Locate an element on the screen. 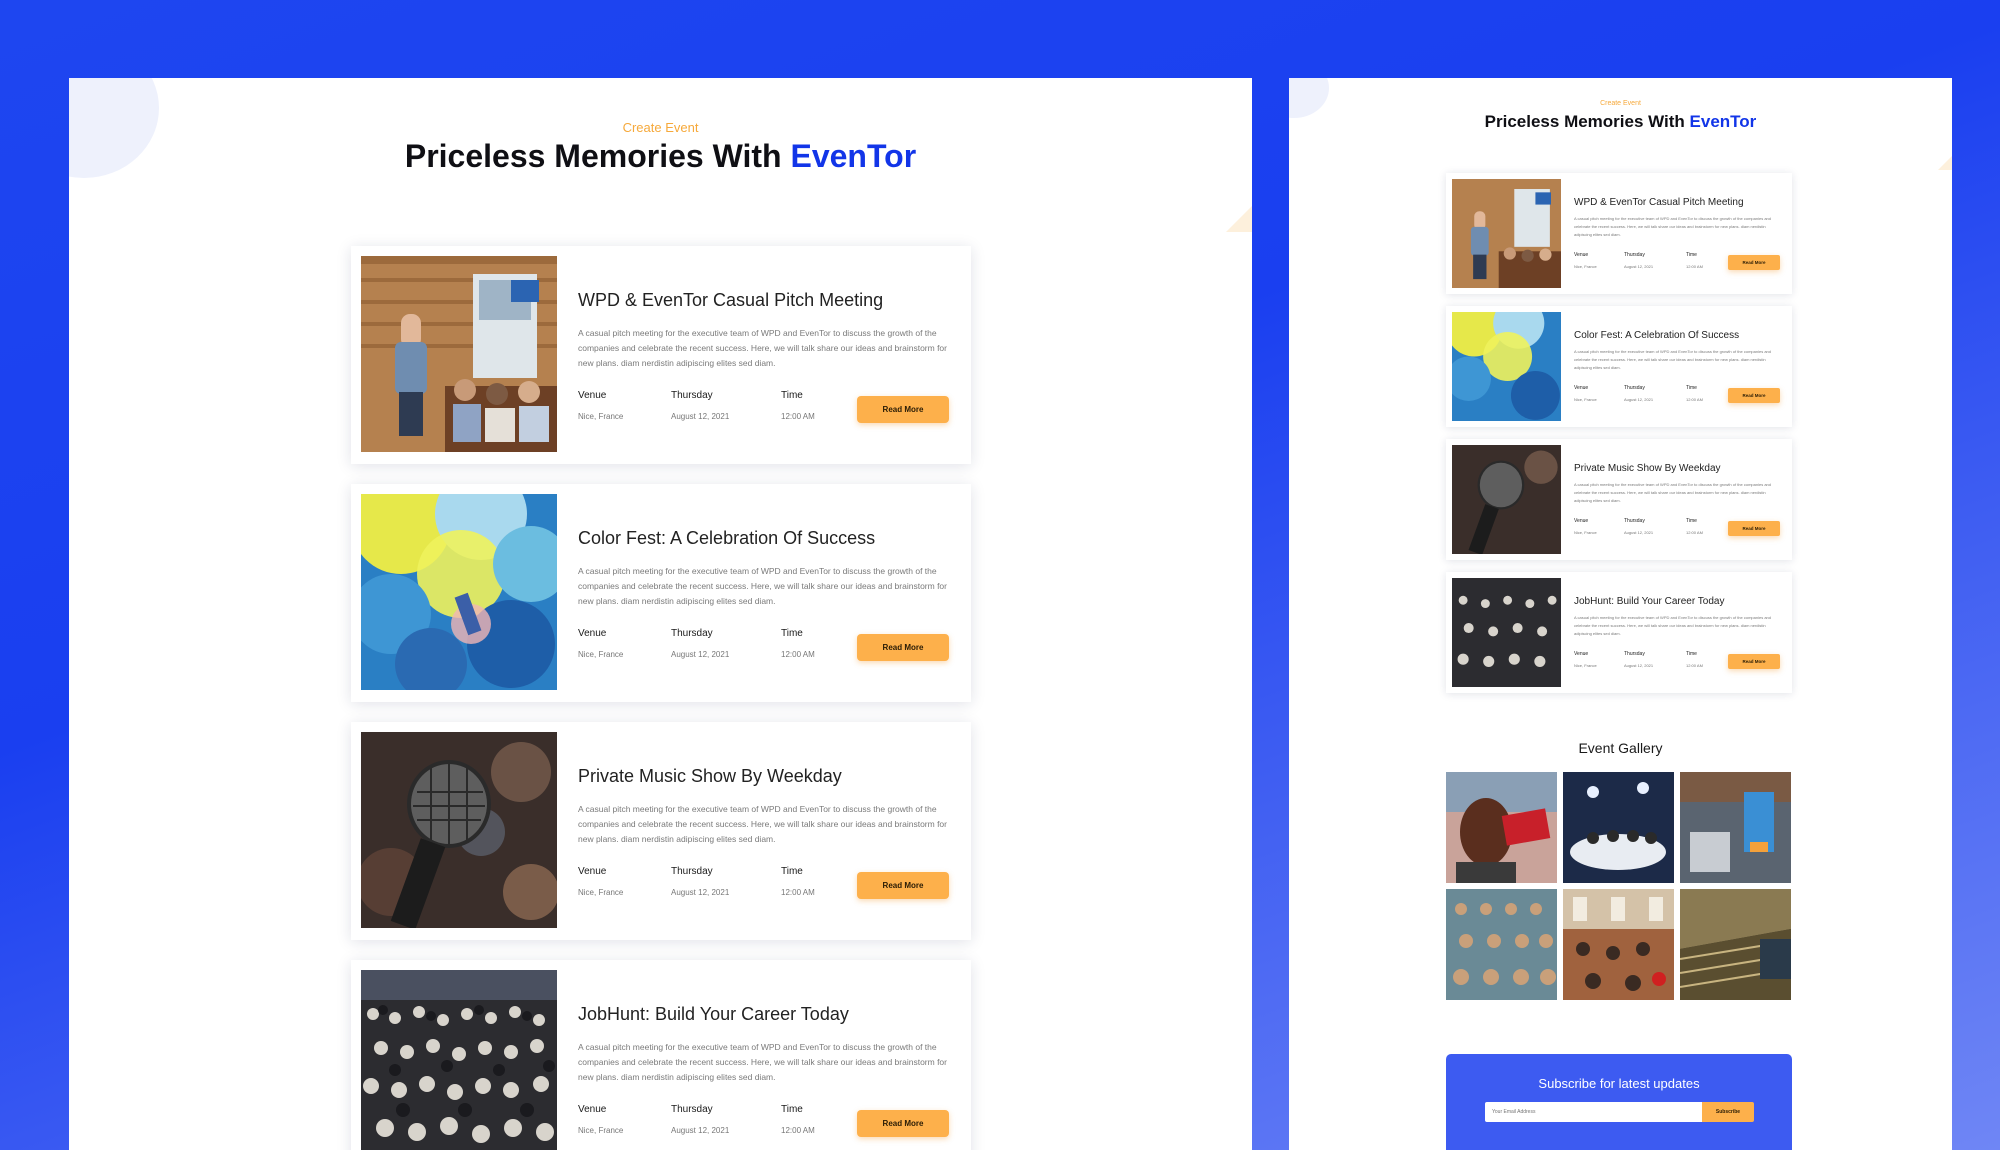 The image size is (2000, 1150). heading-brand: EvenTor is located at coordinates (1723, 121).